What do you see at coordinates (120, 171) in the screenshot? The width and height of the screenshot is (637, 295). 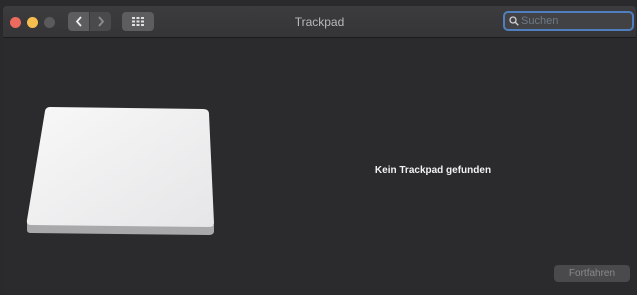 I see `trackpad-illustration` at bounding box center [120, 171].